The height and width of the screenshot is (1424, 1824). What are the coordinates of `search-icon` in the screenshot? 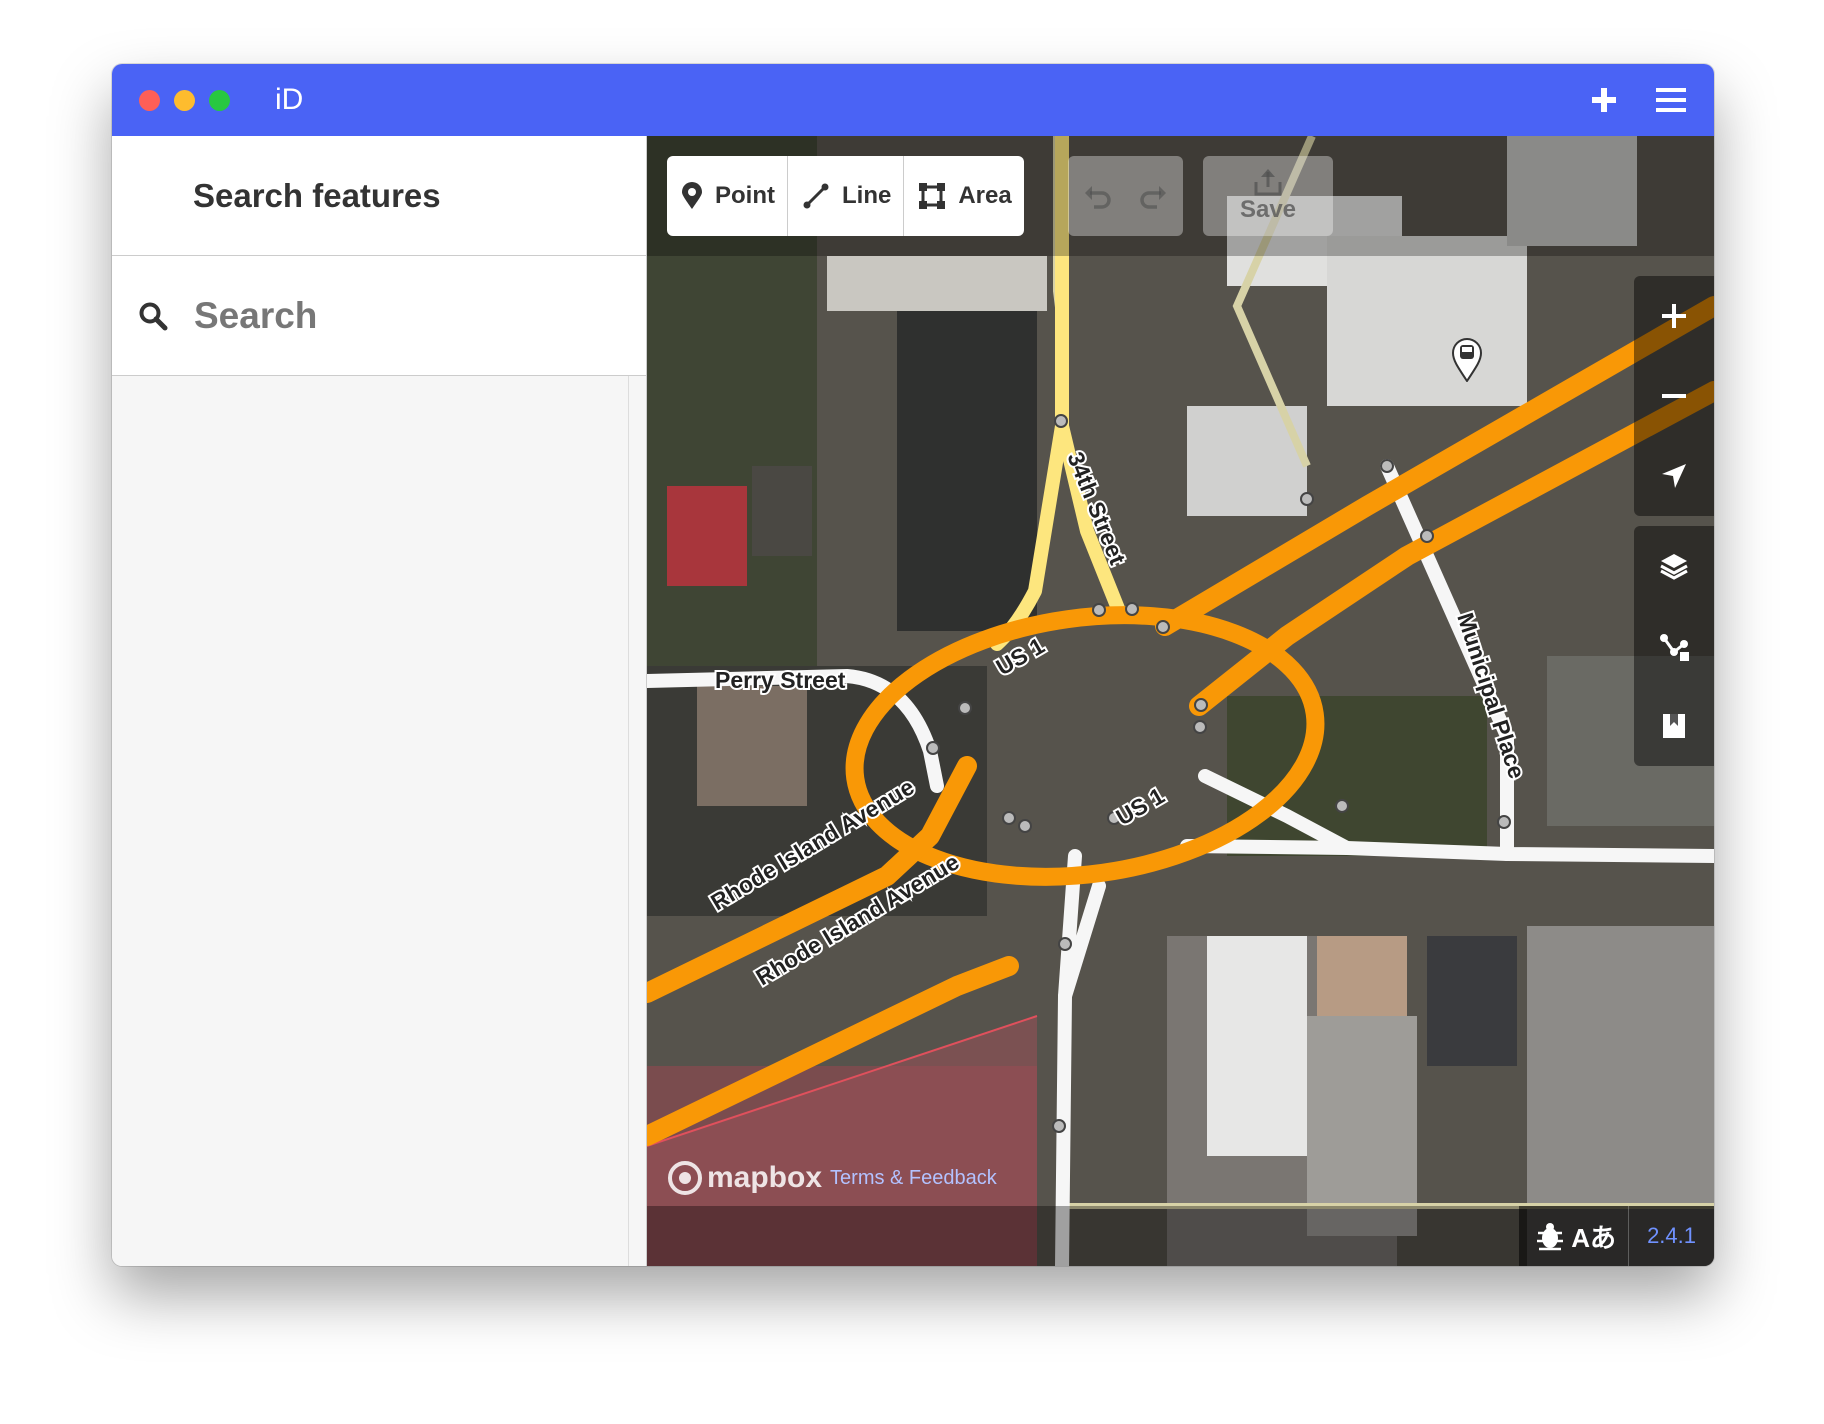 It's located at (153, 316).